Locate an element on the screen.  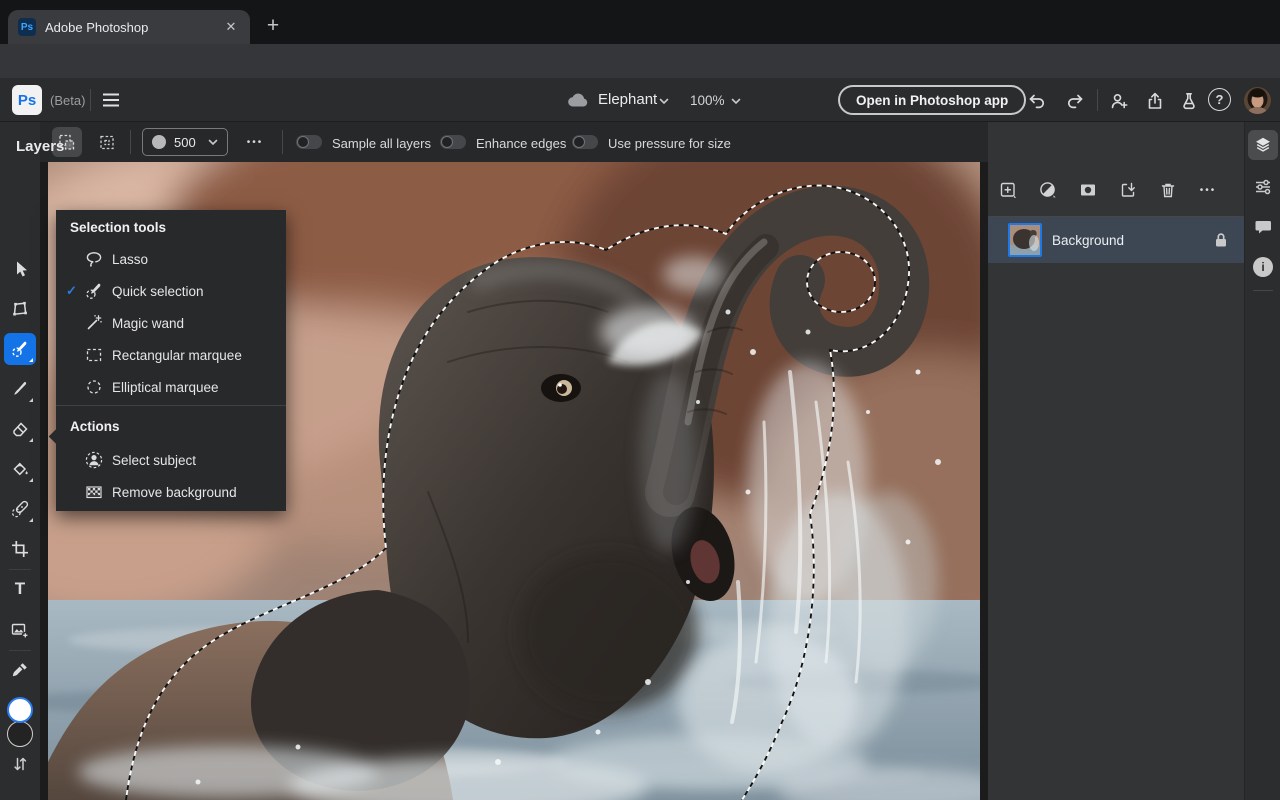
right-rail: i is located at coordinates (1262, 461).